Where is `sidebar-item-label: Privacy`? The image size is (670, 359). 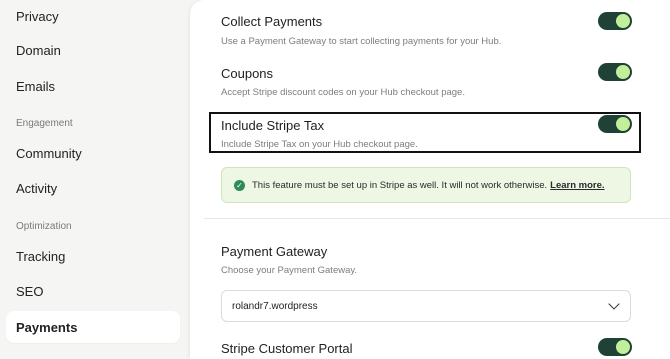 sidebar-item-label: Privacy is located at coordinates (37, 16).